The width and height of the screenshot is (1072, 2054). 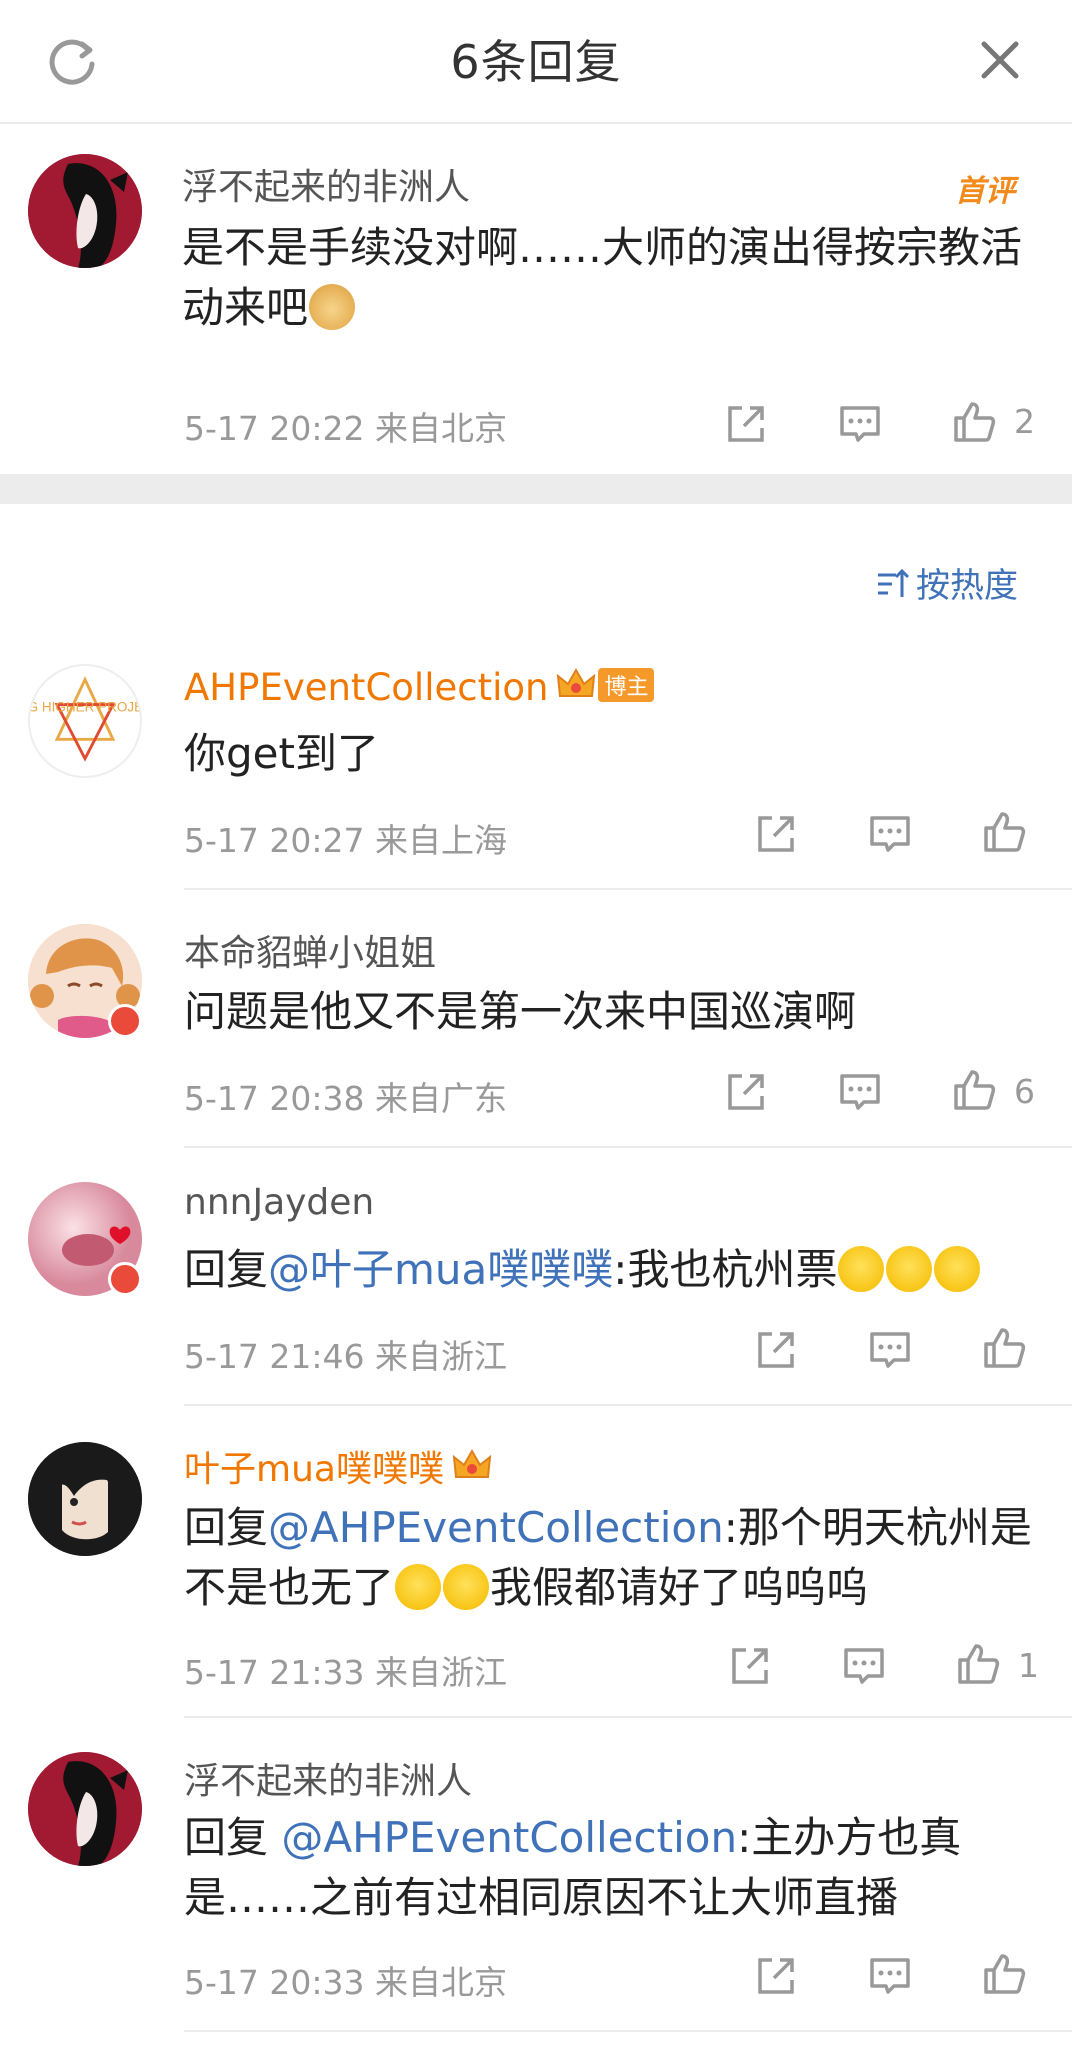 What do you see at coordinates (338, 1466) in the screenshot?
I see `username: 叶子mua噗噗噗` at bounding box center [338, 1466].